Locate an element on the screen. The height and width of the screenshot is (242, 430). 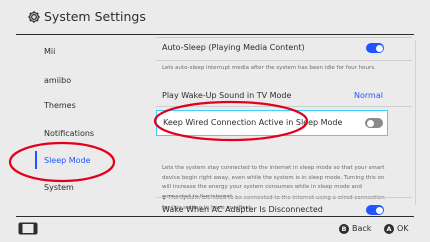
wired-connection-toggle is located at coordinates (374, 123).